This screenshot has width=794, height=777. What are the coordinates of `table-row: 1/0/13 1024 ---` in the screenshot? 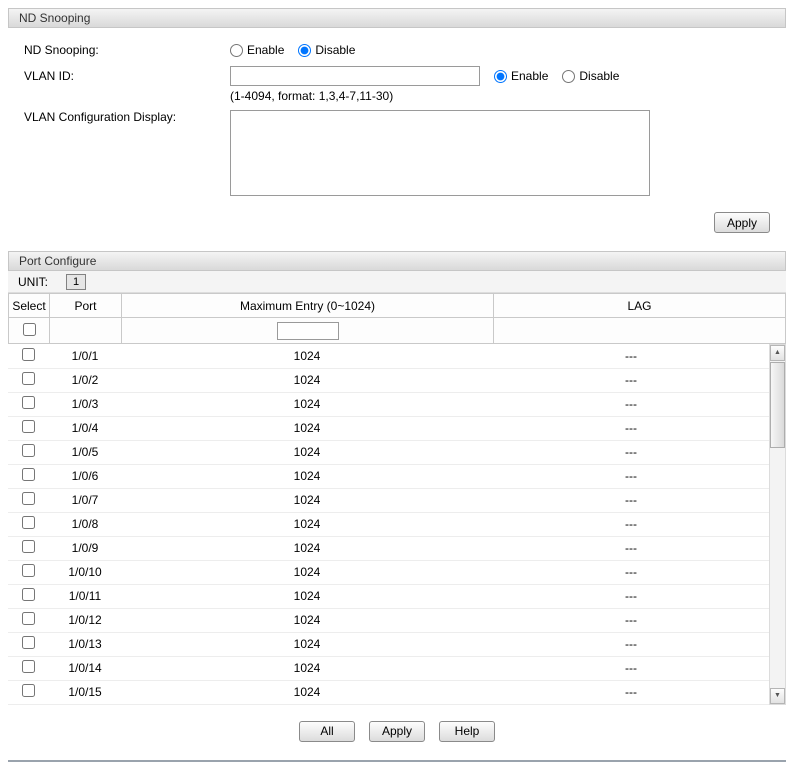 It's located at (388, 644).